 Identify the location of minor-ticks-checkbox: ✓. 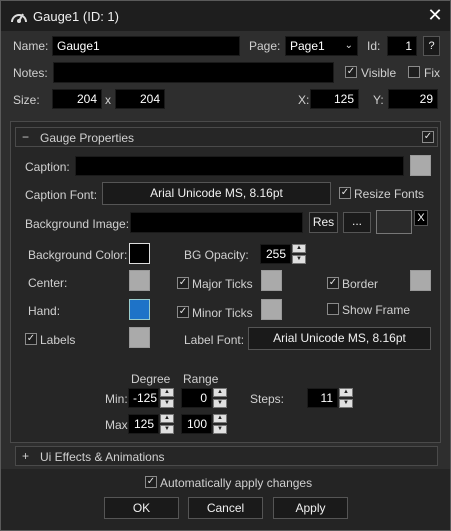
(183, 312).